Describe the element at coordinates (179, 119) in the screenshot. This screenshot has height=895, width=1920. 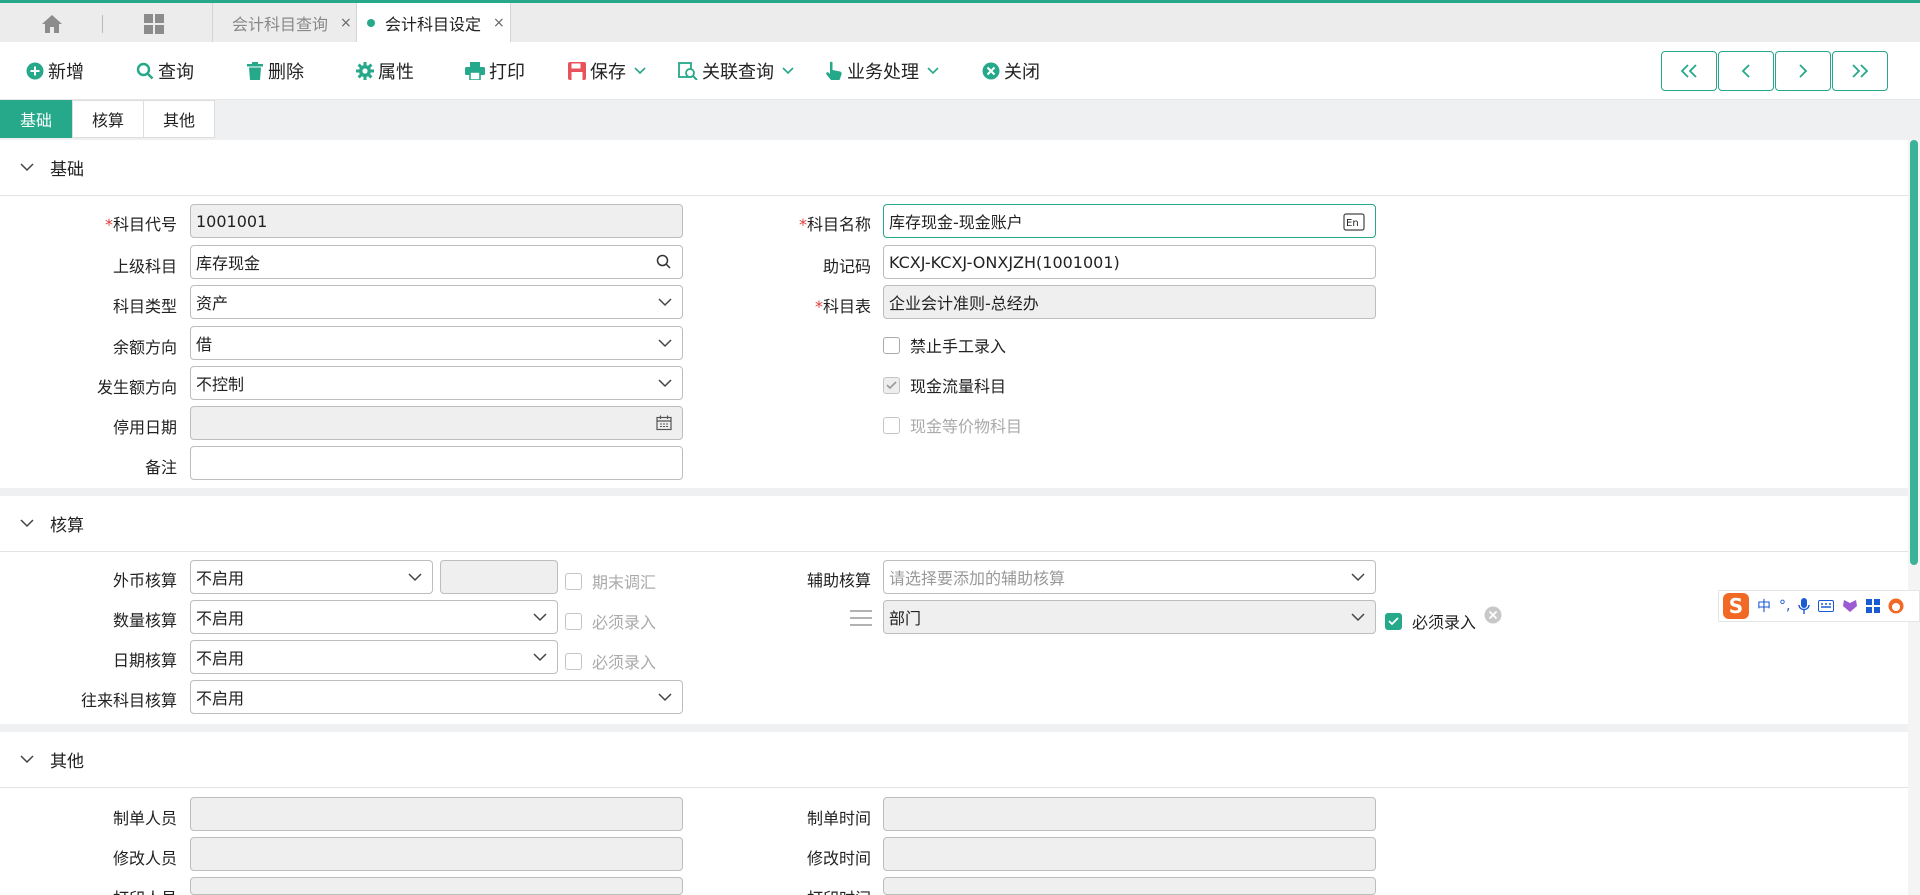
I see `tab-other: 其他` at that location.